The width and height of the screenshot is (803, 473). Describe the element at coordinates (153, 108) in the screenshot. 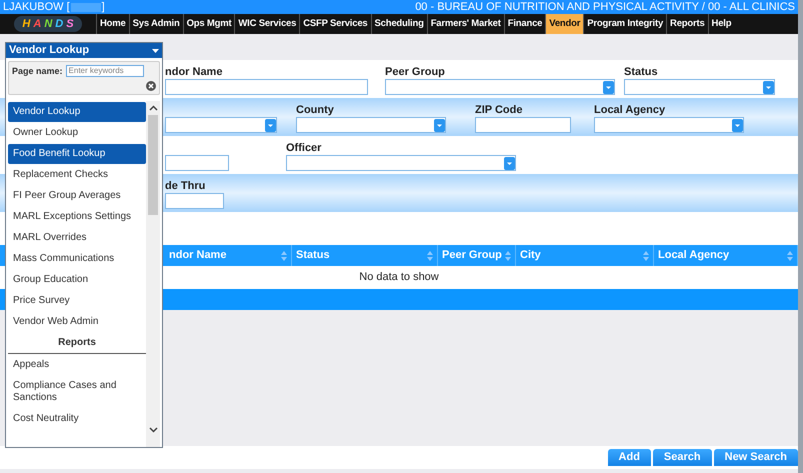

I see `scroll-up-icon` at that location.